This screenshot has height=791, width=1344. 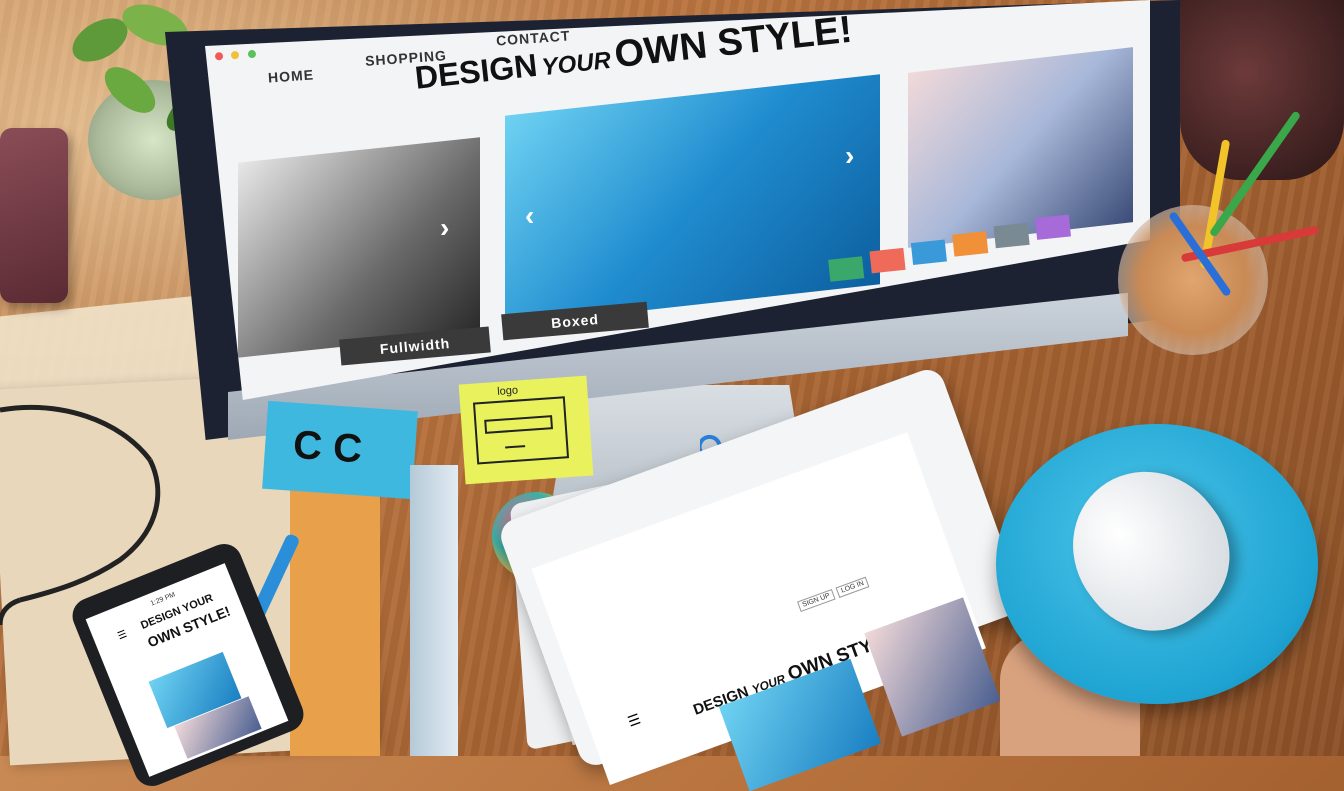 What do you see at coordinates (1262, 90) in the screenshot?
I see `vase` at bounding box center [1262, 90].